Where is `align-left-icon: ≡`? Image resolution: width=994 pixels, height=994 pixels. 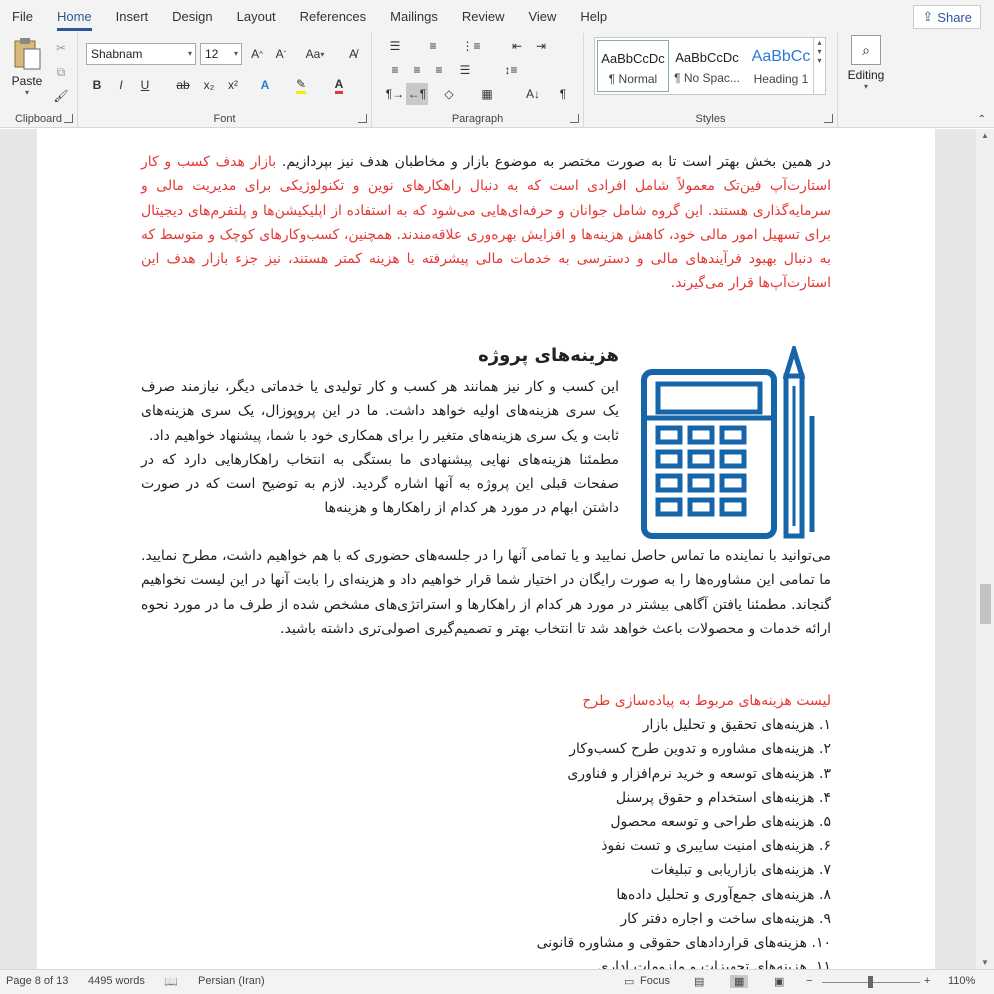 align-left-icon: ≡ is located at coordinates (395, 70).